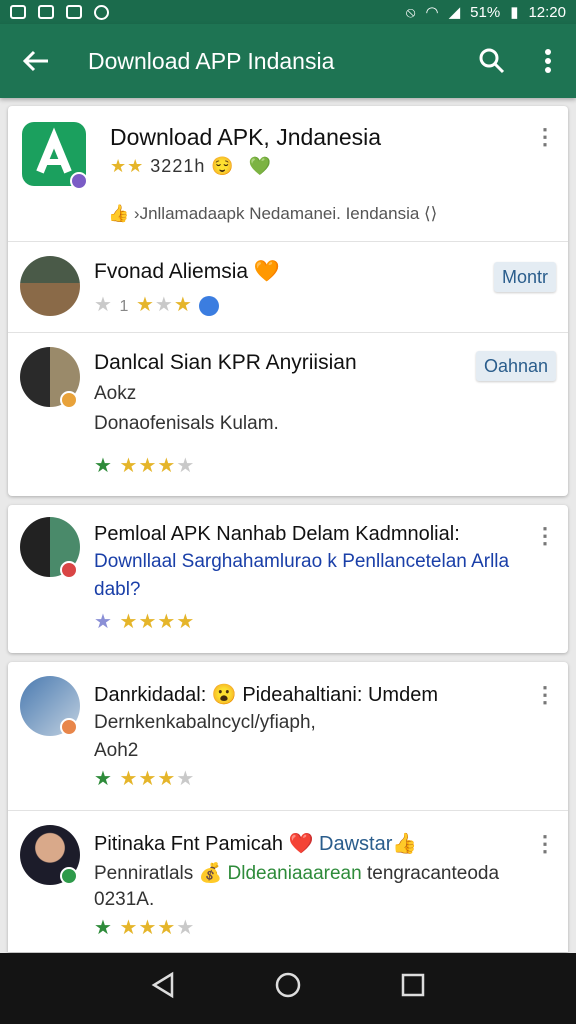 The height and width of the screenshot is (1024, 576). What do you see at coordinates (260, 166) in the screenshot?
I see `heart-icon: 💚` at bounding box center [260, 166].